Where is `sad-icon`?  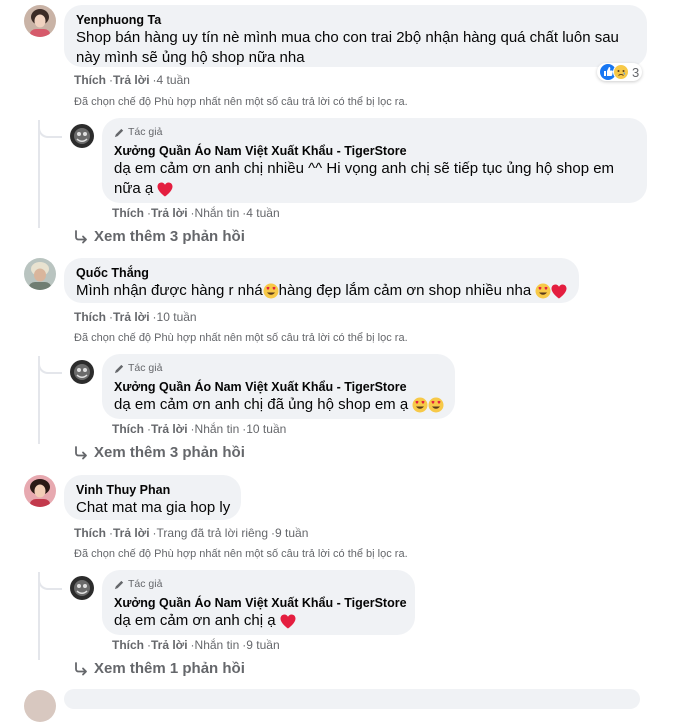
sad-icon is located at coordinates (621, 72).